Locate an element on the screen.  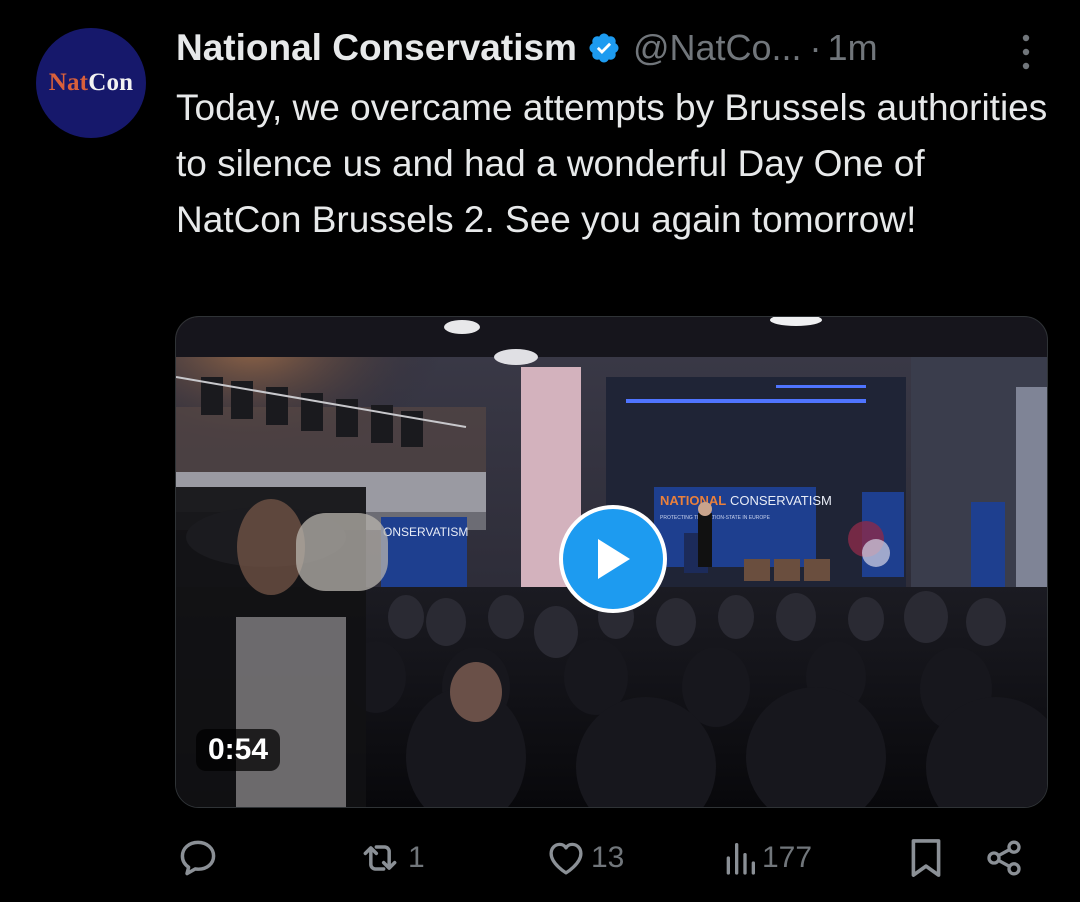
views-count: 177 is located at coordinates (787, 857).